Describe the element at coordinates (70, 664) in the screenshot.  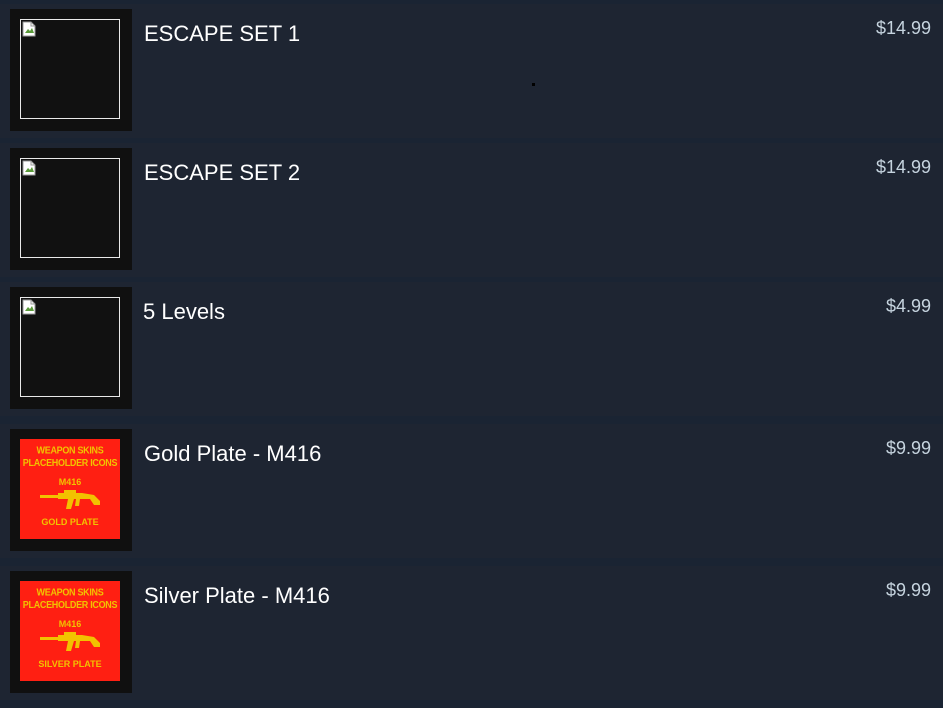
I see `poster-skin: SILVER PLATE` at that location.